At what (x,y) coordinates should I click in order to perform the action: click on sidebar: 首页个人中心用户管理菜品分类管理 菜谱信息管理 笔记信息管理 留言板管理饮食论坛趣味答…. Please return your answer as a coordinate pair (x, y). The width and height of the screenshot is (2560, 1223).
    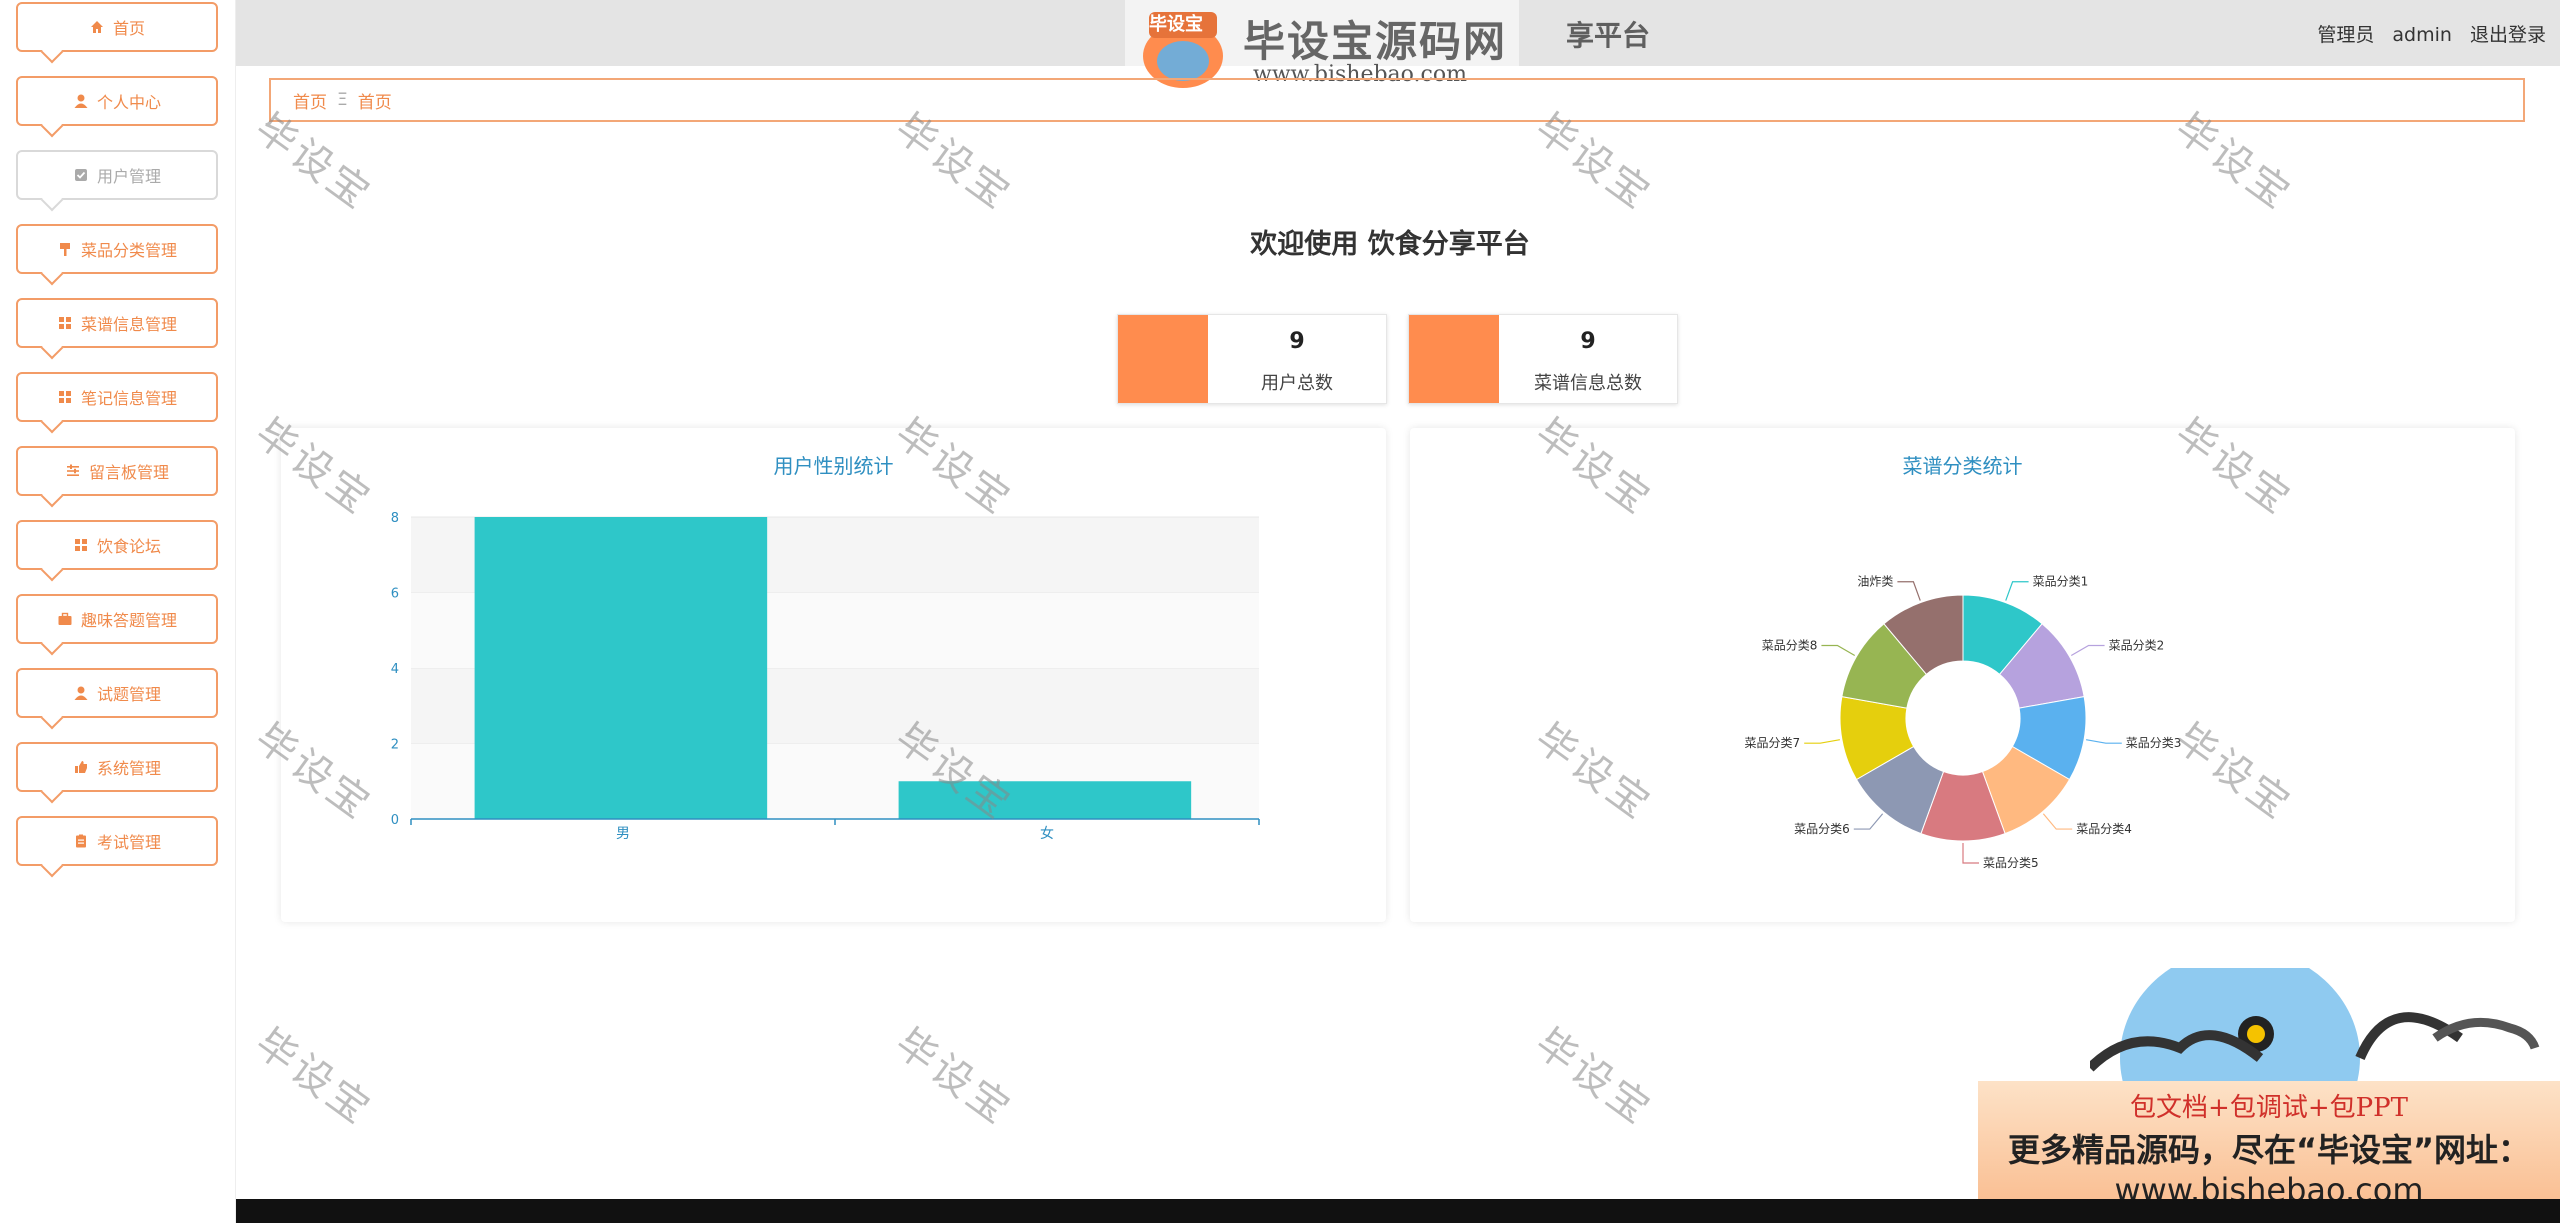
    Looking at the image, I should click on (118, 611).